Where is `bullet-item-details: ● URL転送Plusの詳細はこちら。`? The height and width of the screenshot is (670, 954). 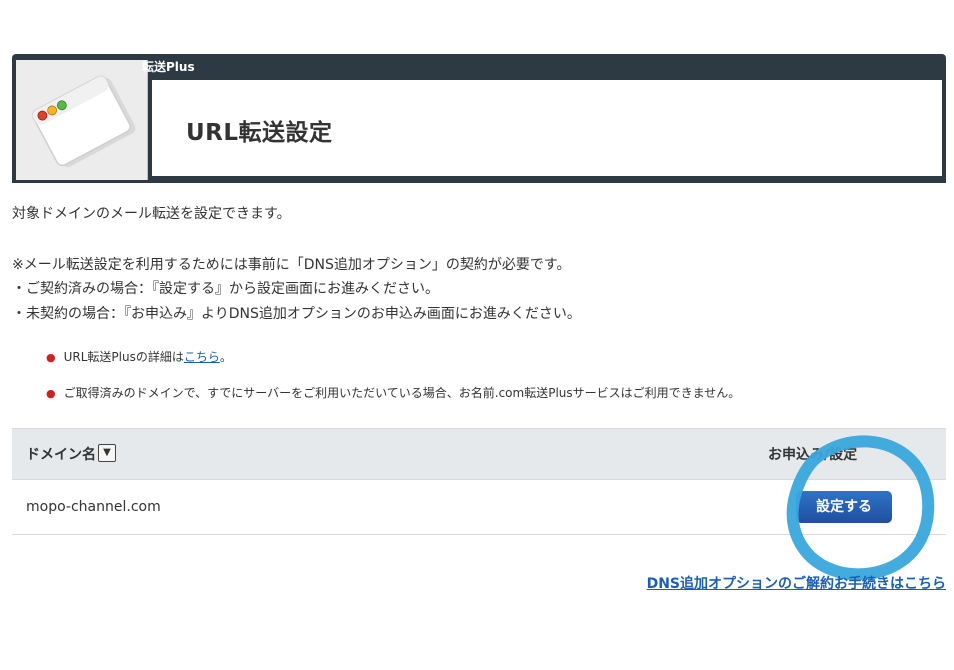
bullet-item-details: ● URL転送Plusの詳細はこちら。 is located at coordinates (139, 356).